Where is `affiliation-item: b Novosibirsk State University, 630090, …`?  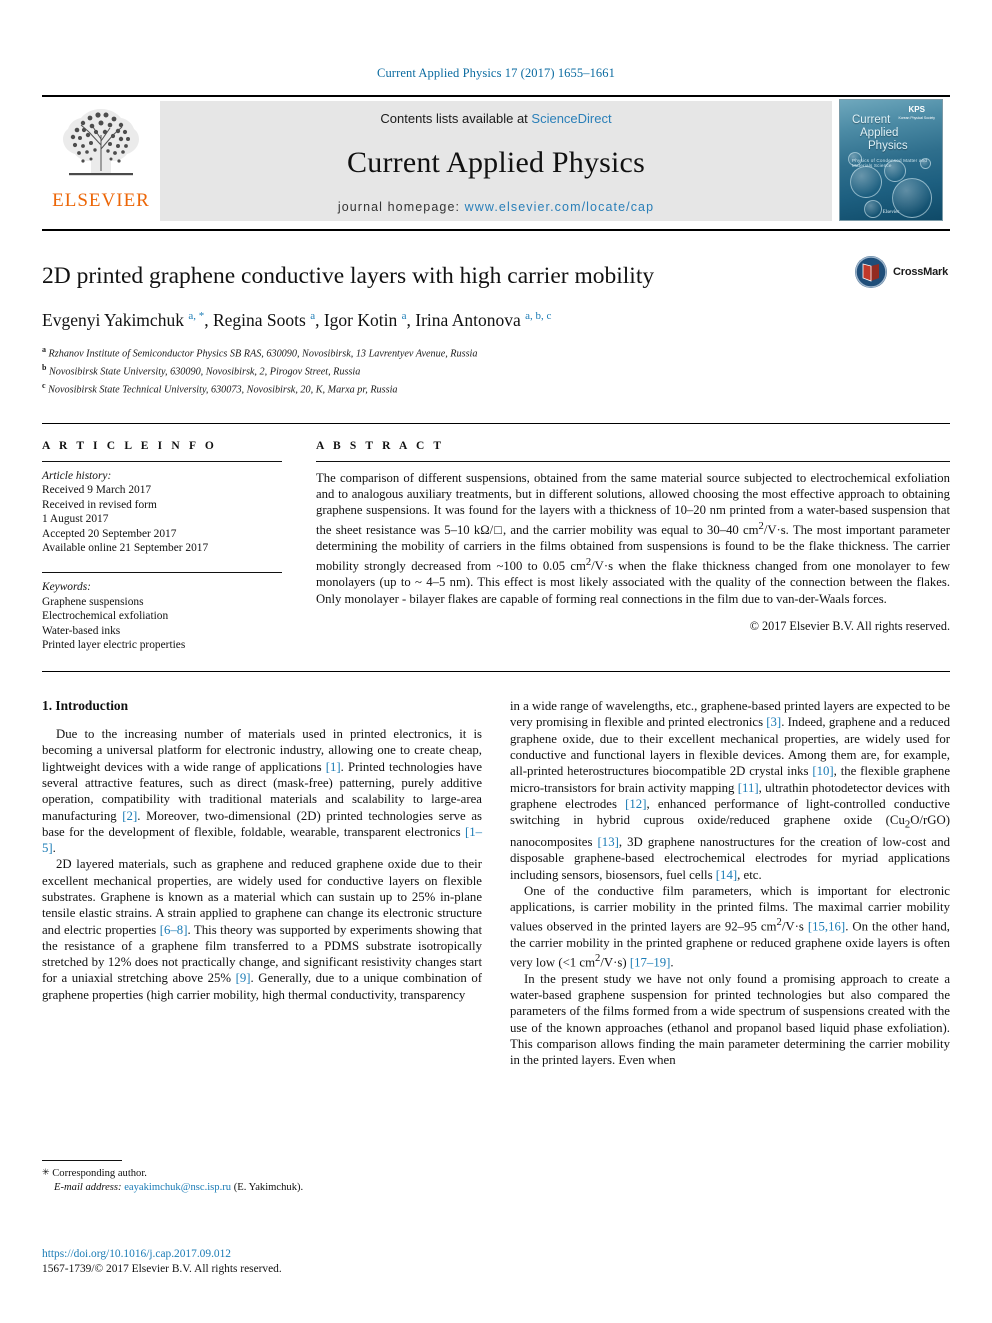 affiliation-item: b Novosibirsk State University, 630090, … is located at coordinates (201, 370).